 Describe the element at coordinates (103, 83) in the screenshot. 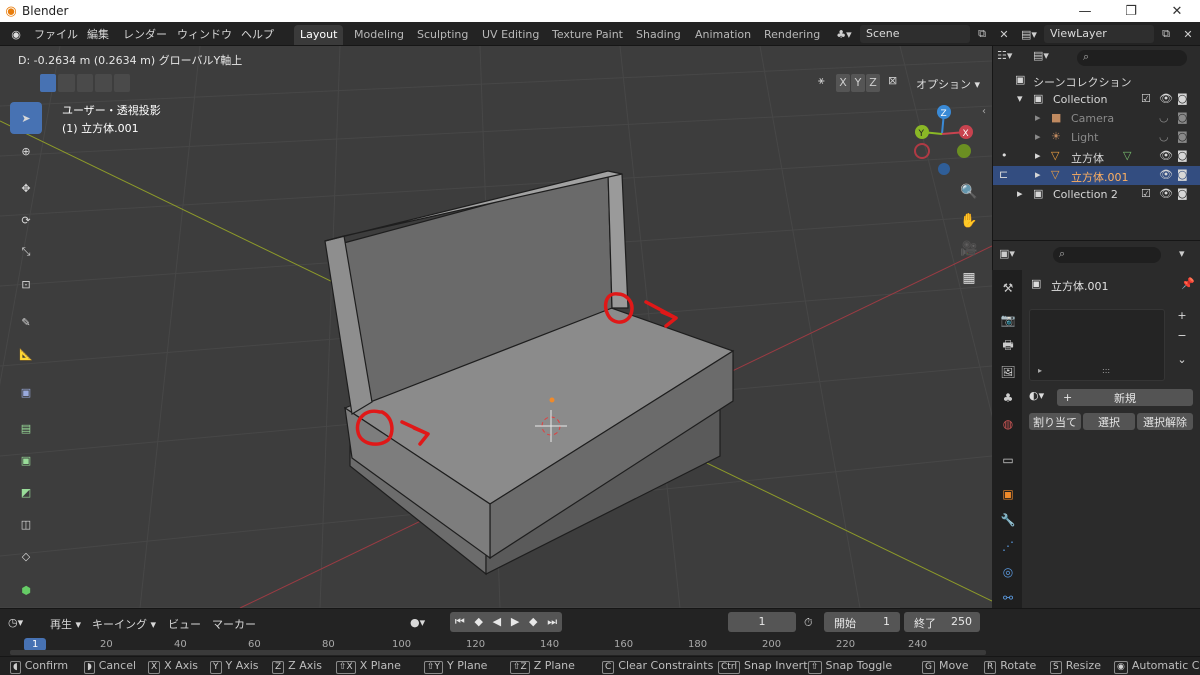

I see `select-invert-icon` at that location.